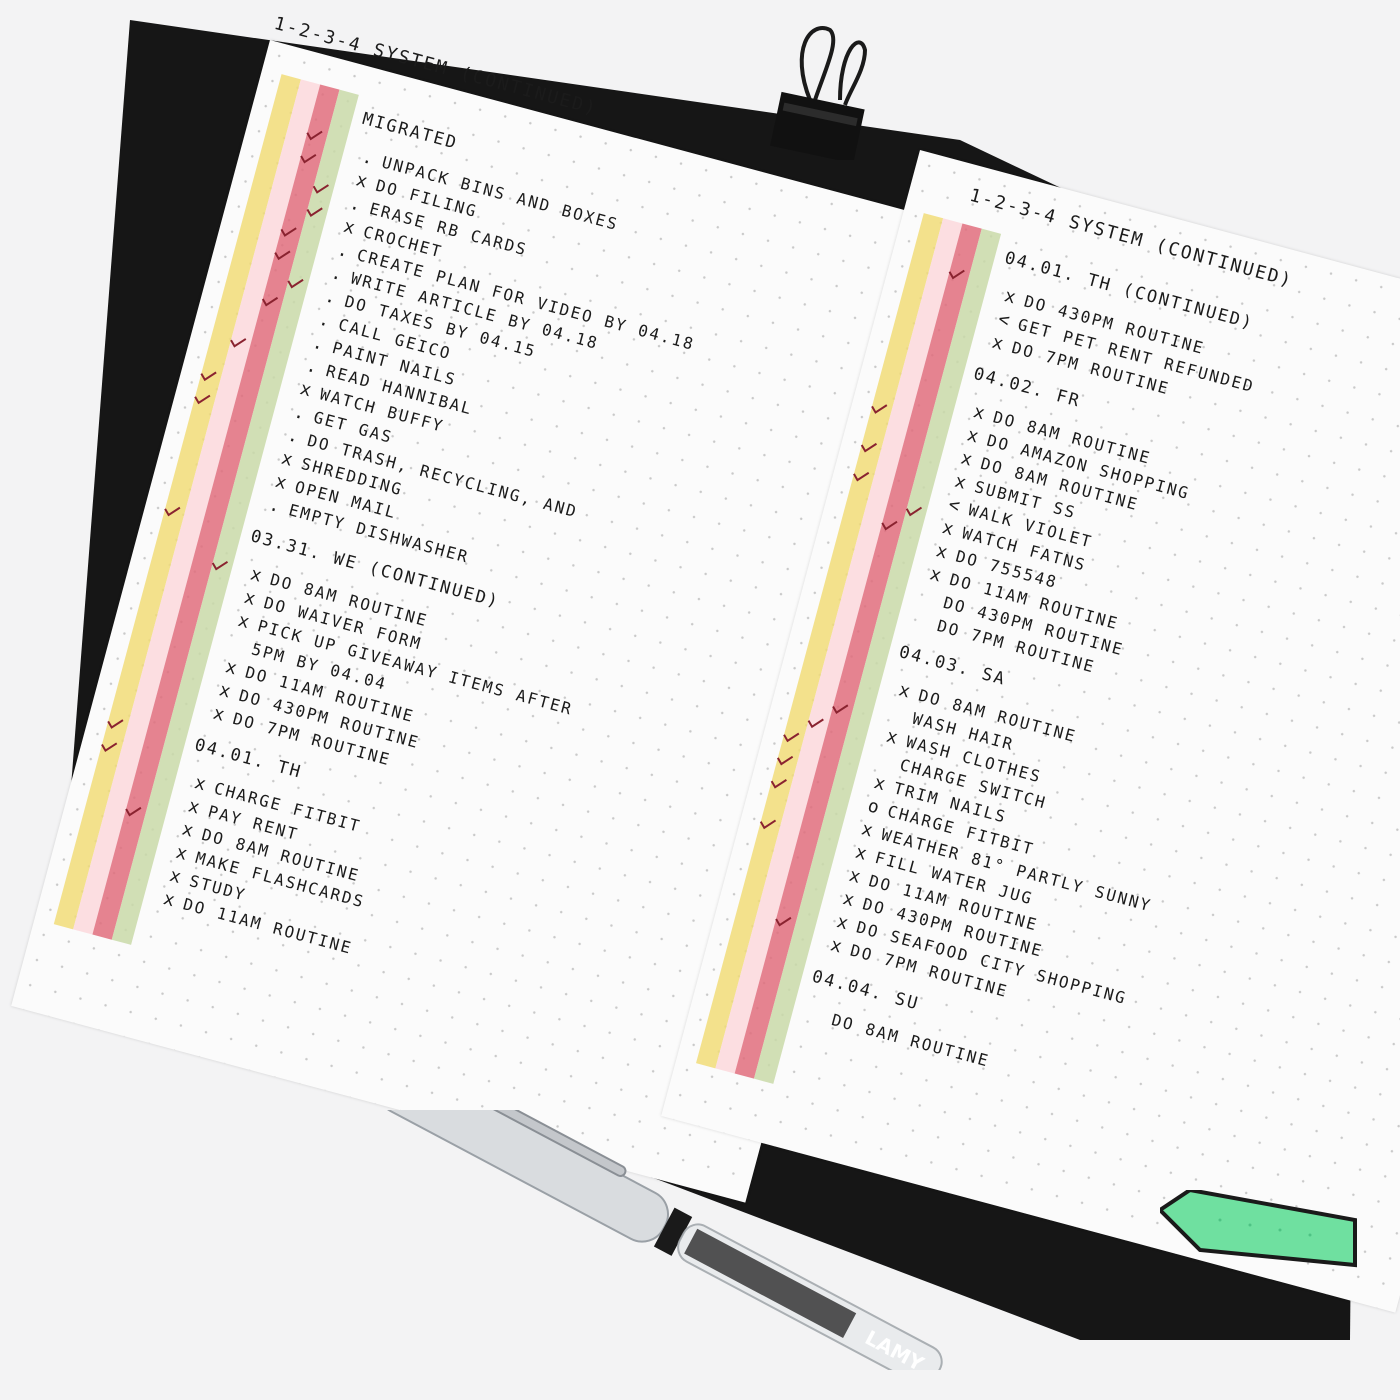  What do you see at coordinates (659, 1240) in the screenshot?
I see `fountain-pen: LAMY` at bounding box center [659, 1240].